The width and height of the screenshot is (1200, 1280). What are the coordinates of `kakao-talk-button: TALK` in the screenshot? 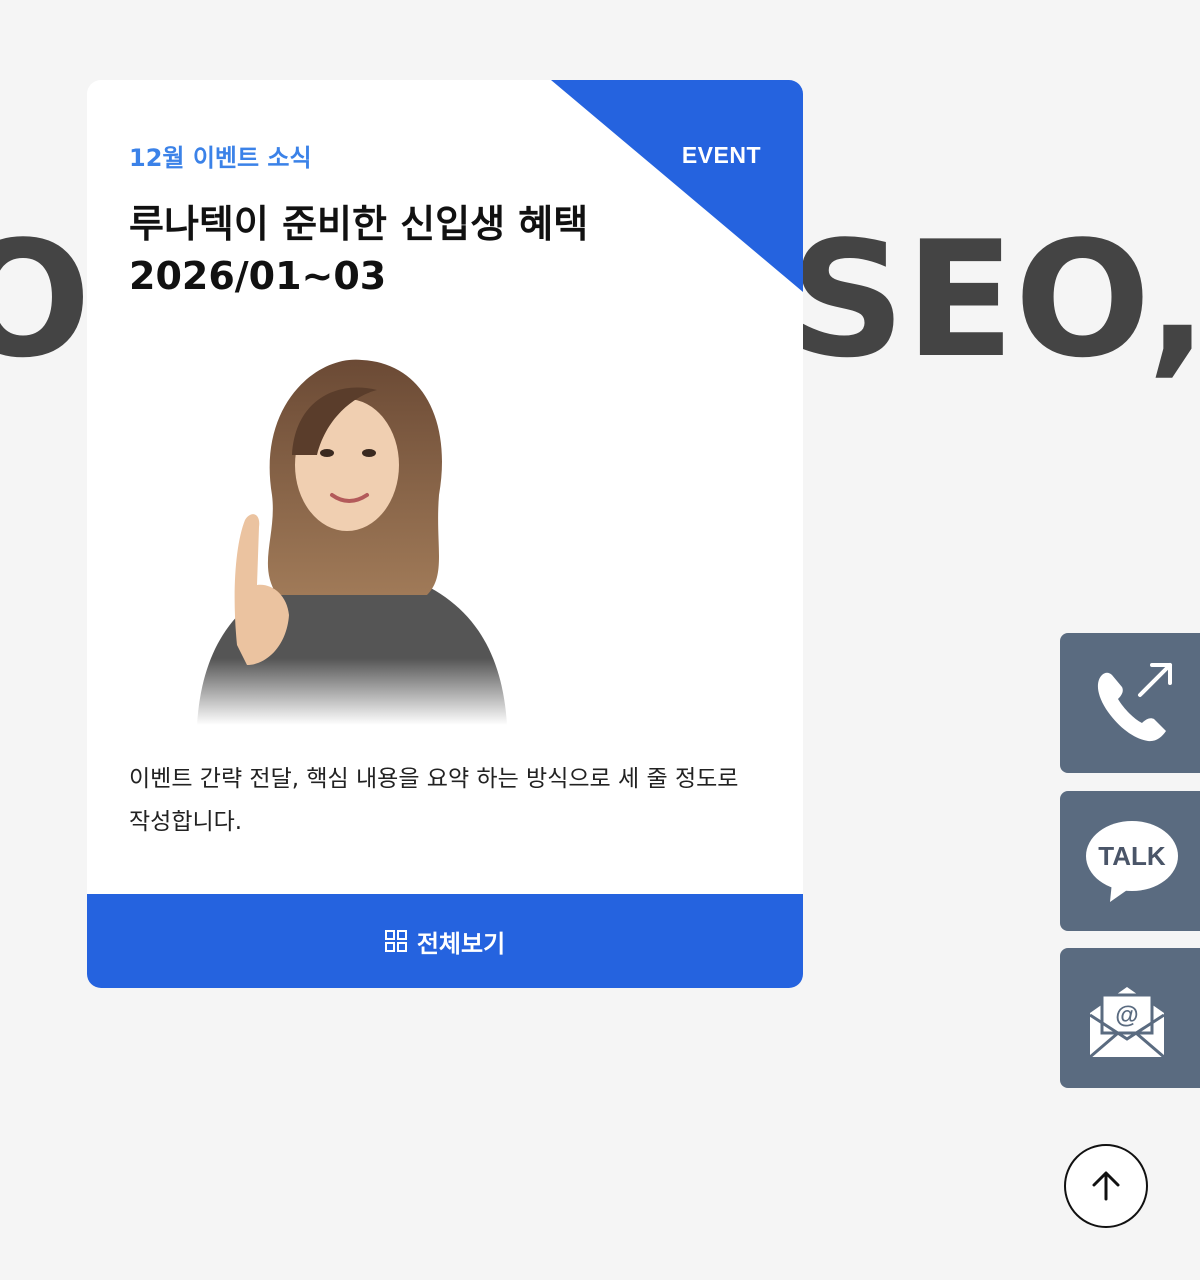 It's located at (1130, 861).